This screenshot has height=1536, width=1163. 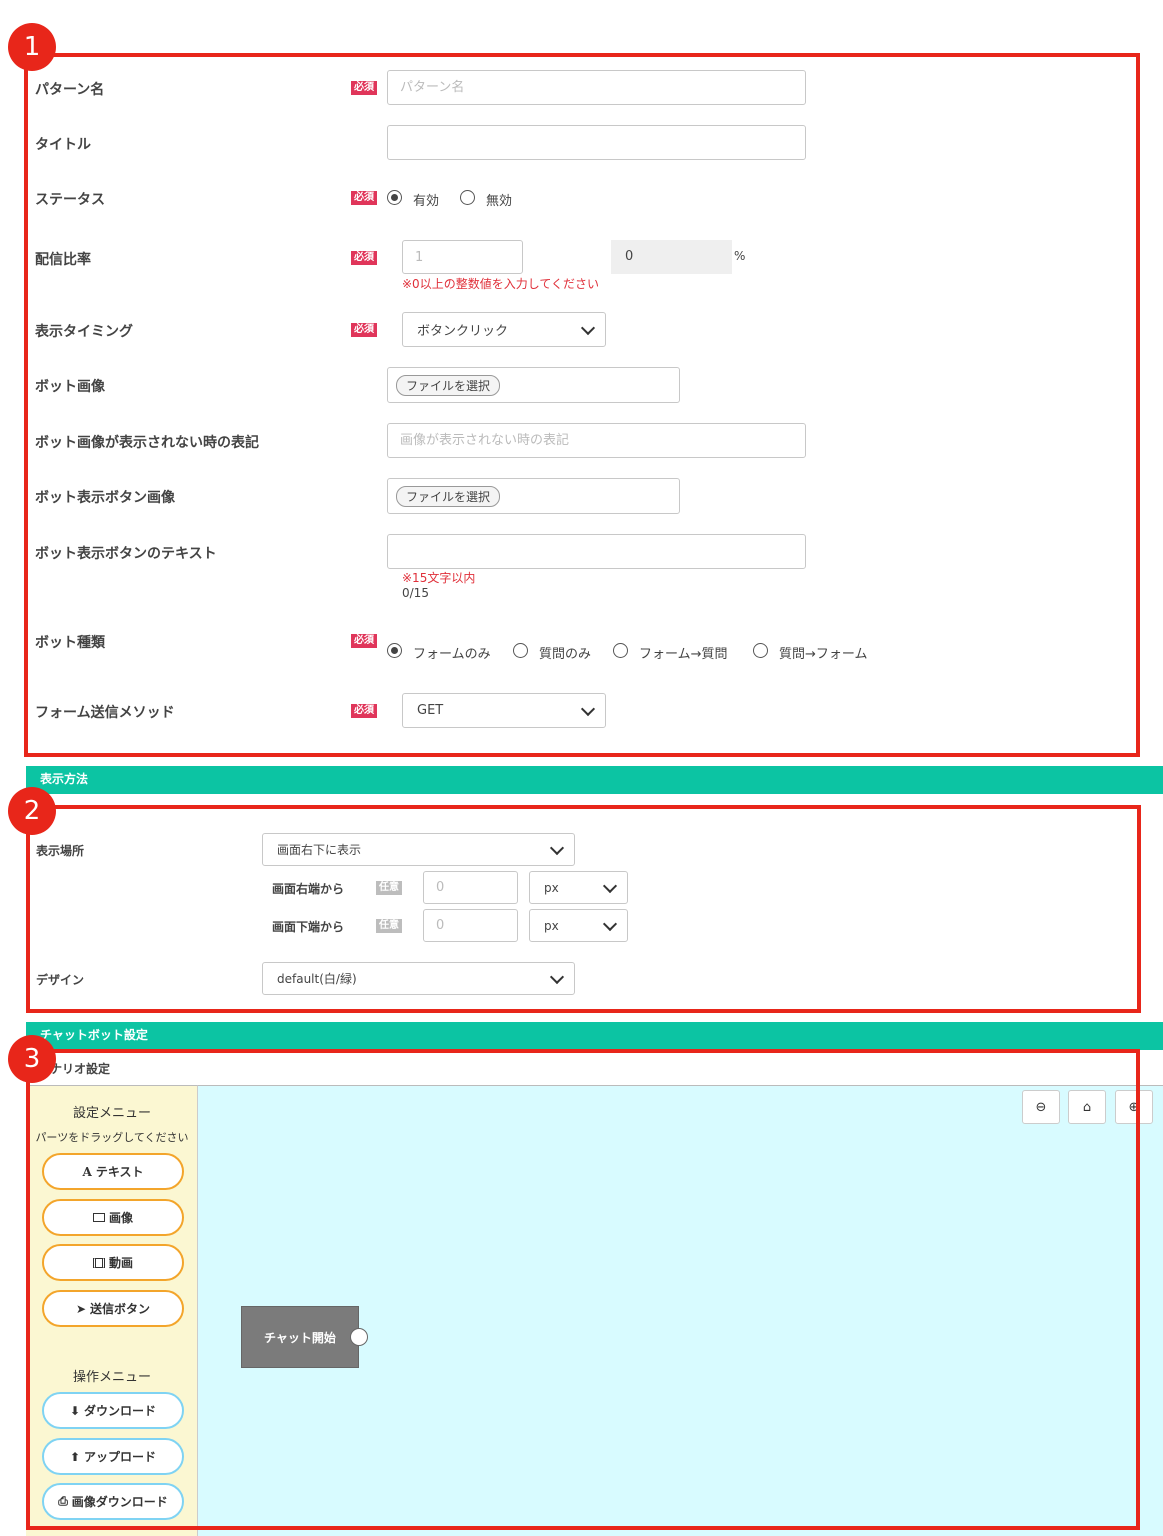 What do you see at coordinates (500, 284) in the screenshot?
I see `ratio-error: ※0以上の整数値を入力してください` at bounding box center [500, 284].